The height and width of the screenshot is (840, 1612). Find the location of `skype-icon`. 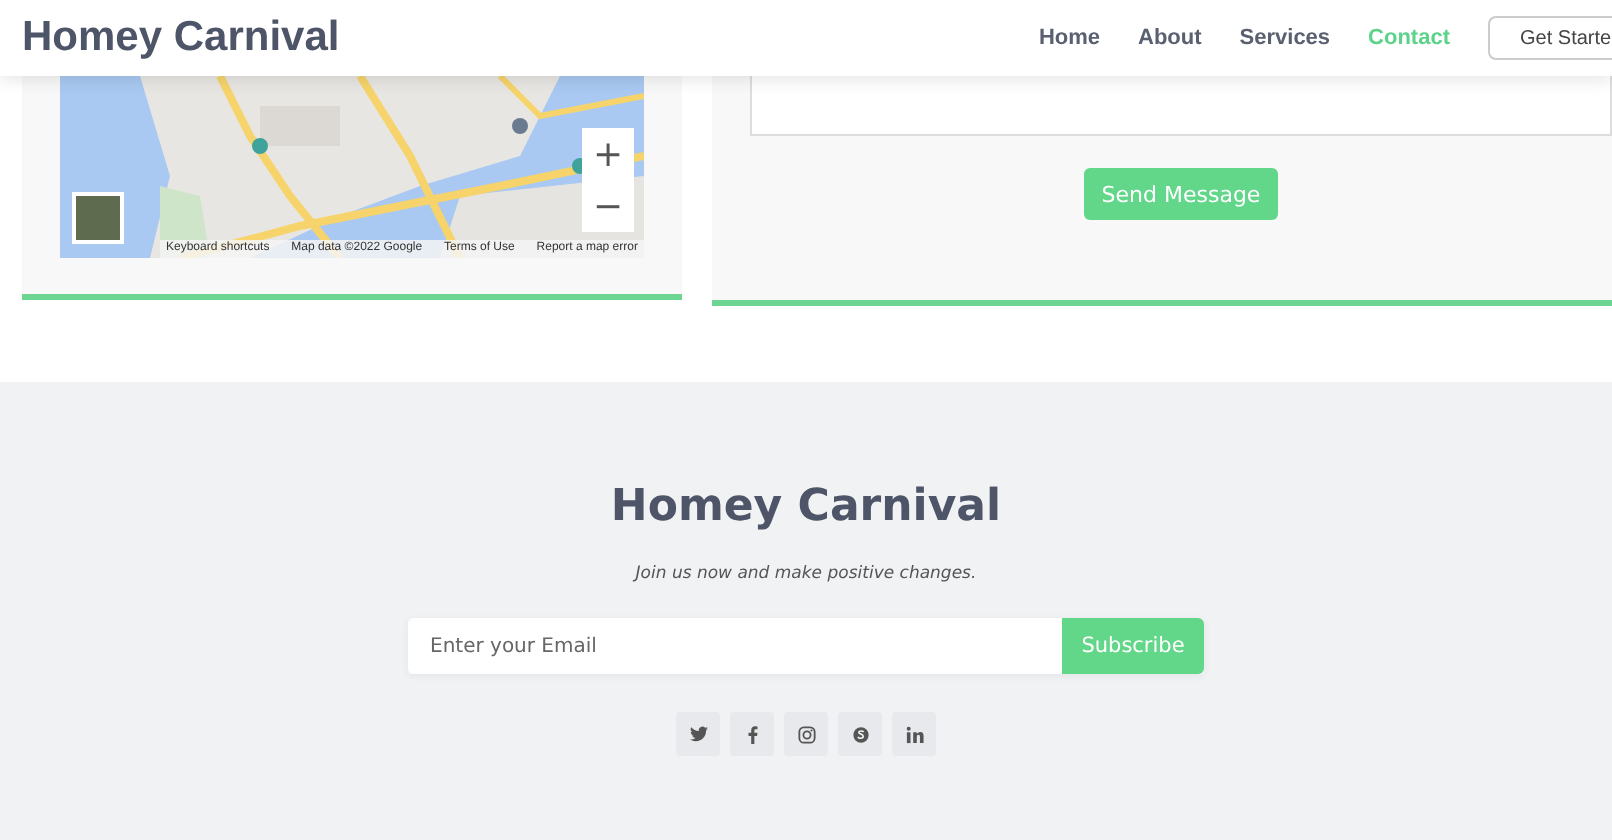

skype-icon is located at coordinates (860, 734).